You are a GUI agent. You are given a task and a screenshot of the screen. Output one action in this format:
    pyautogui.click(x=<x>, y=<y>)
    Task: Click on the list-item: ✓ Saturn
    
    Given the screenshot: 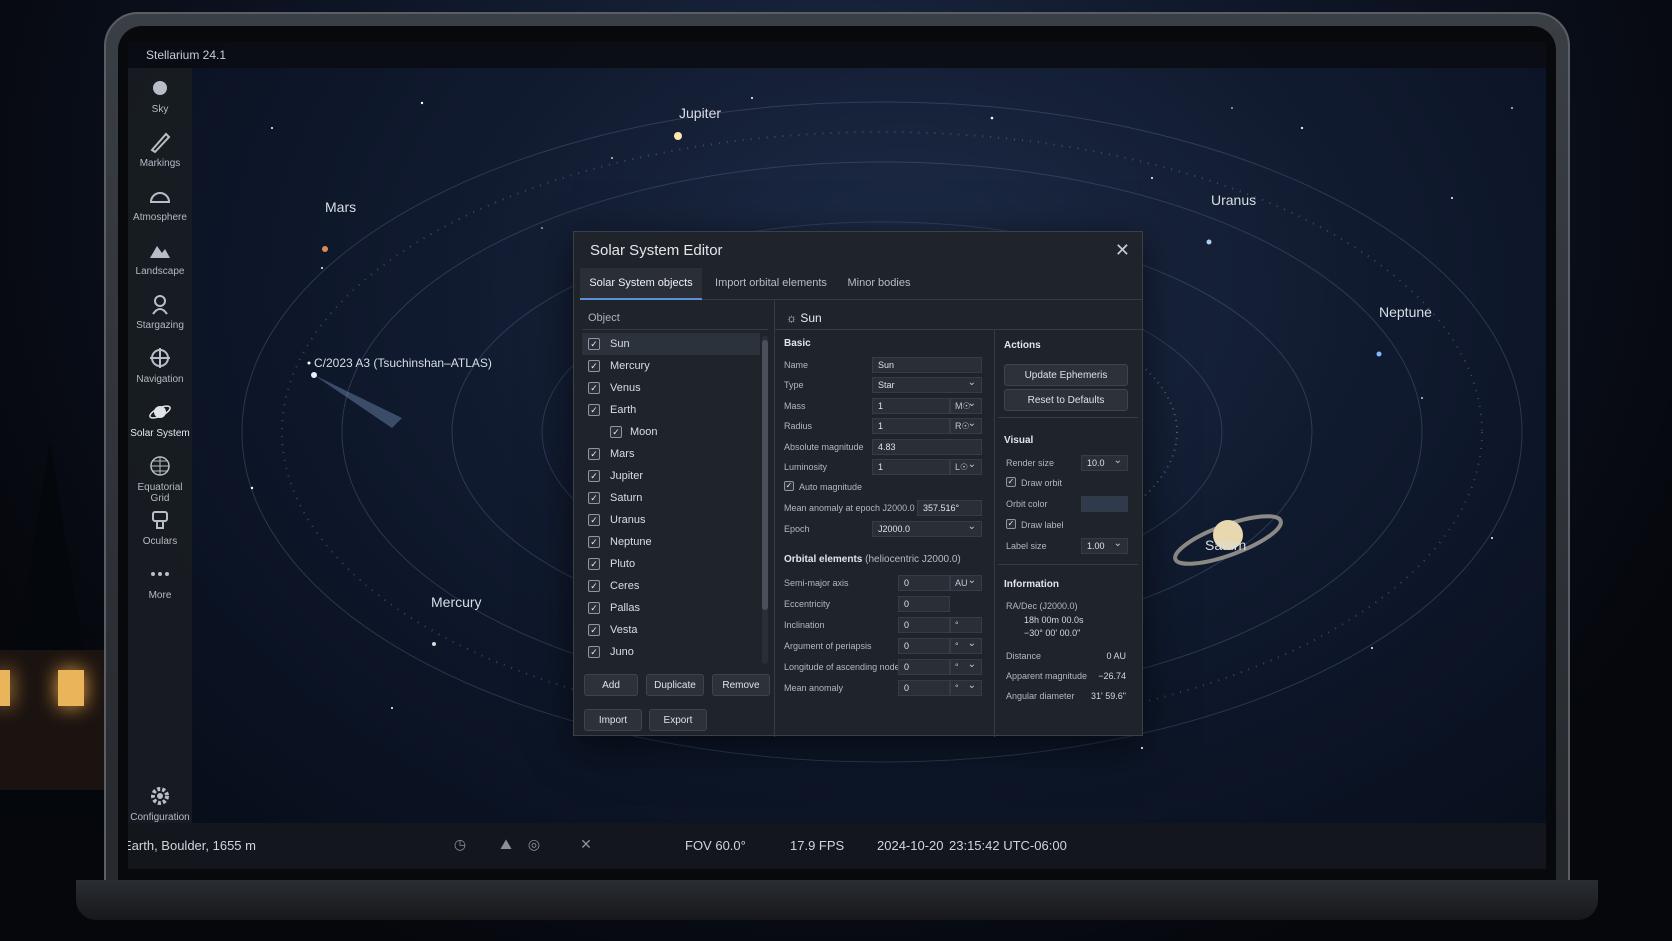 What is the action you would take?
    pyautogui.click(x=671, y=498)
    